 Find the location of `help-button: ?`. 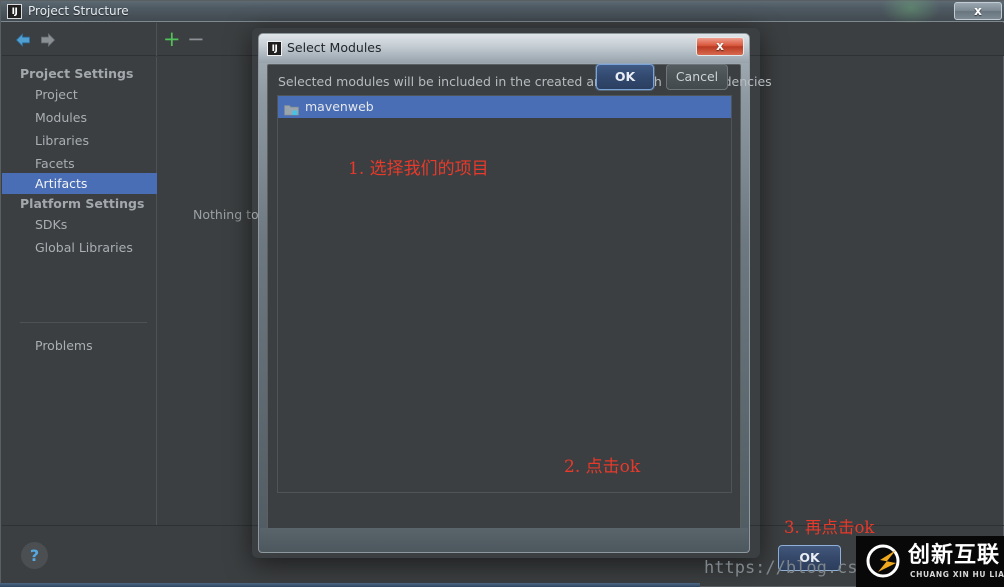

help-button: ? is located at coordinates (34, 555).